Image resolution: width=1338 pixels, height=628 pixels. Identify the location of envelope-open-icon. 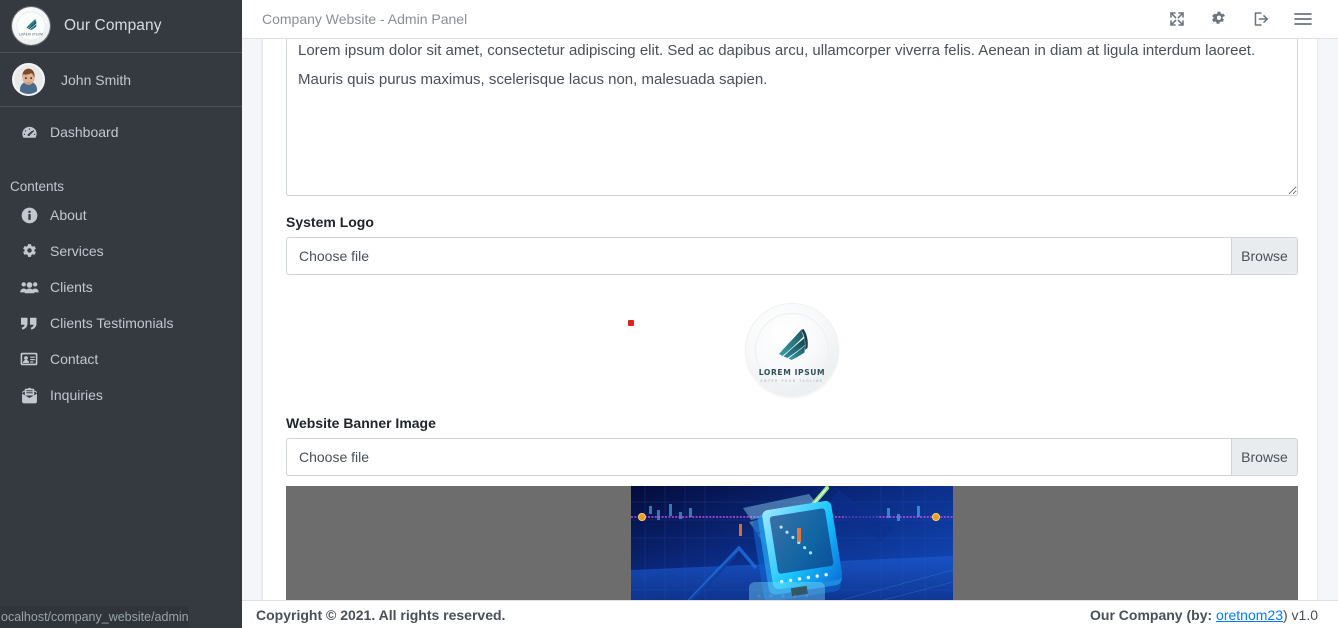
(29, 395).